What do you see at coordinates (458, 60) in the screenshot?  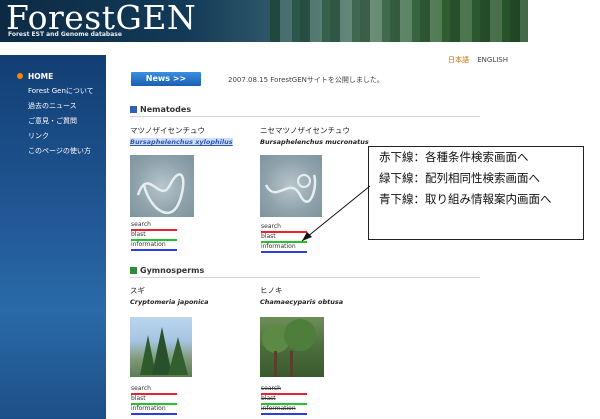 I see `language-japanese-link: 日本語` at bounding box center [458, 60].